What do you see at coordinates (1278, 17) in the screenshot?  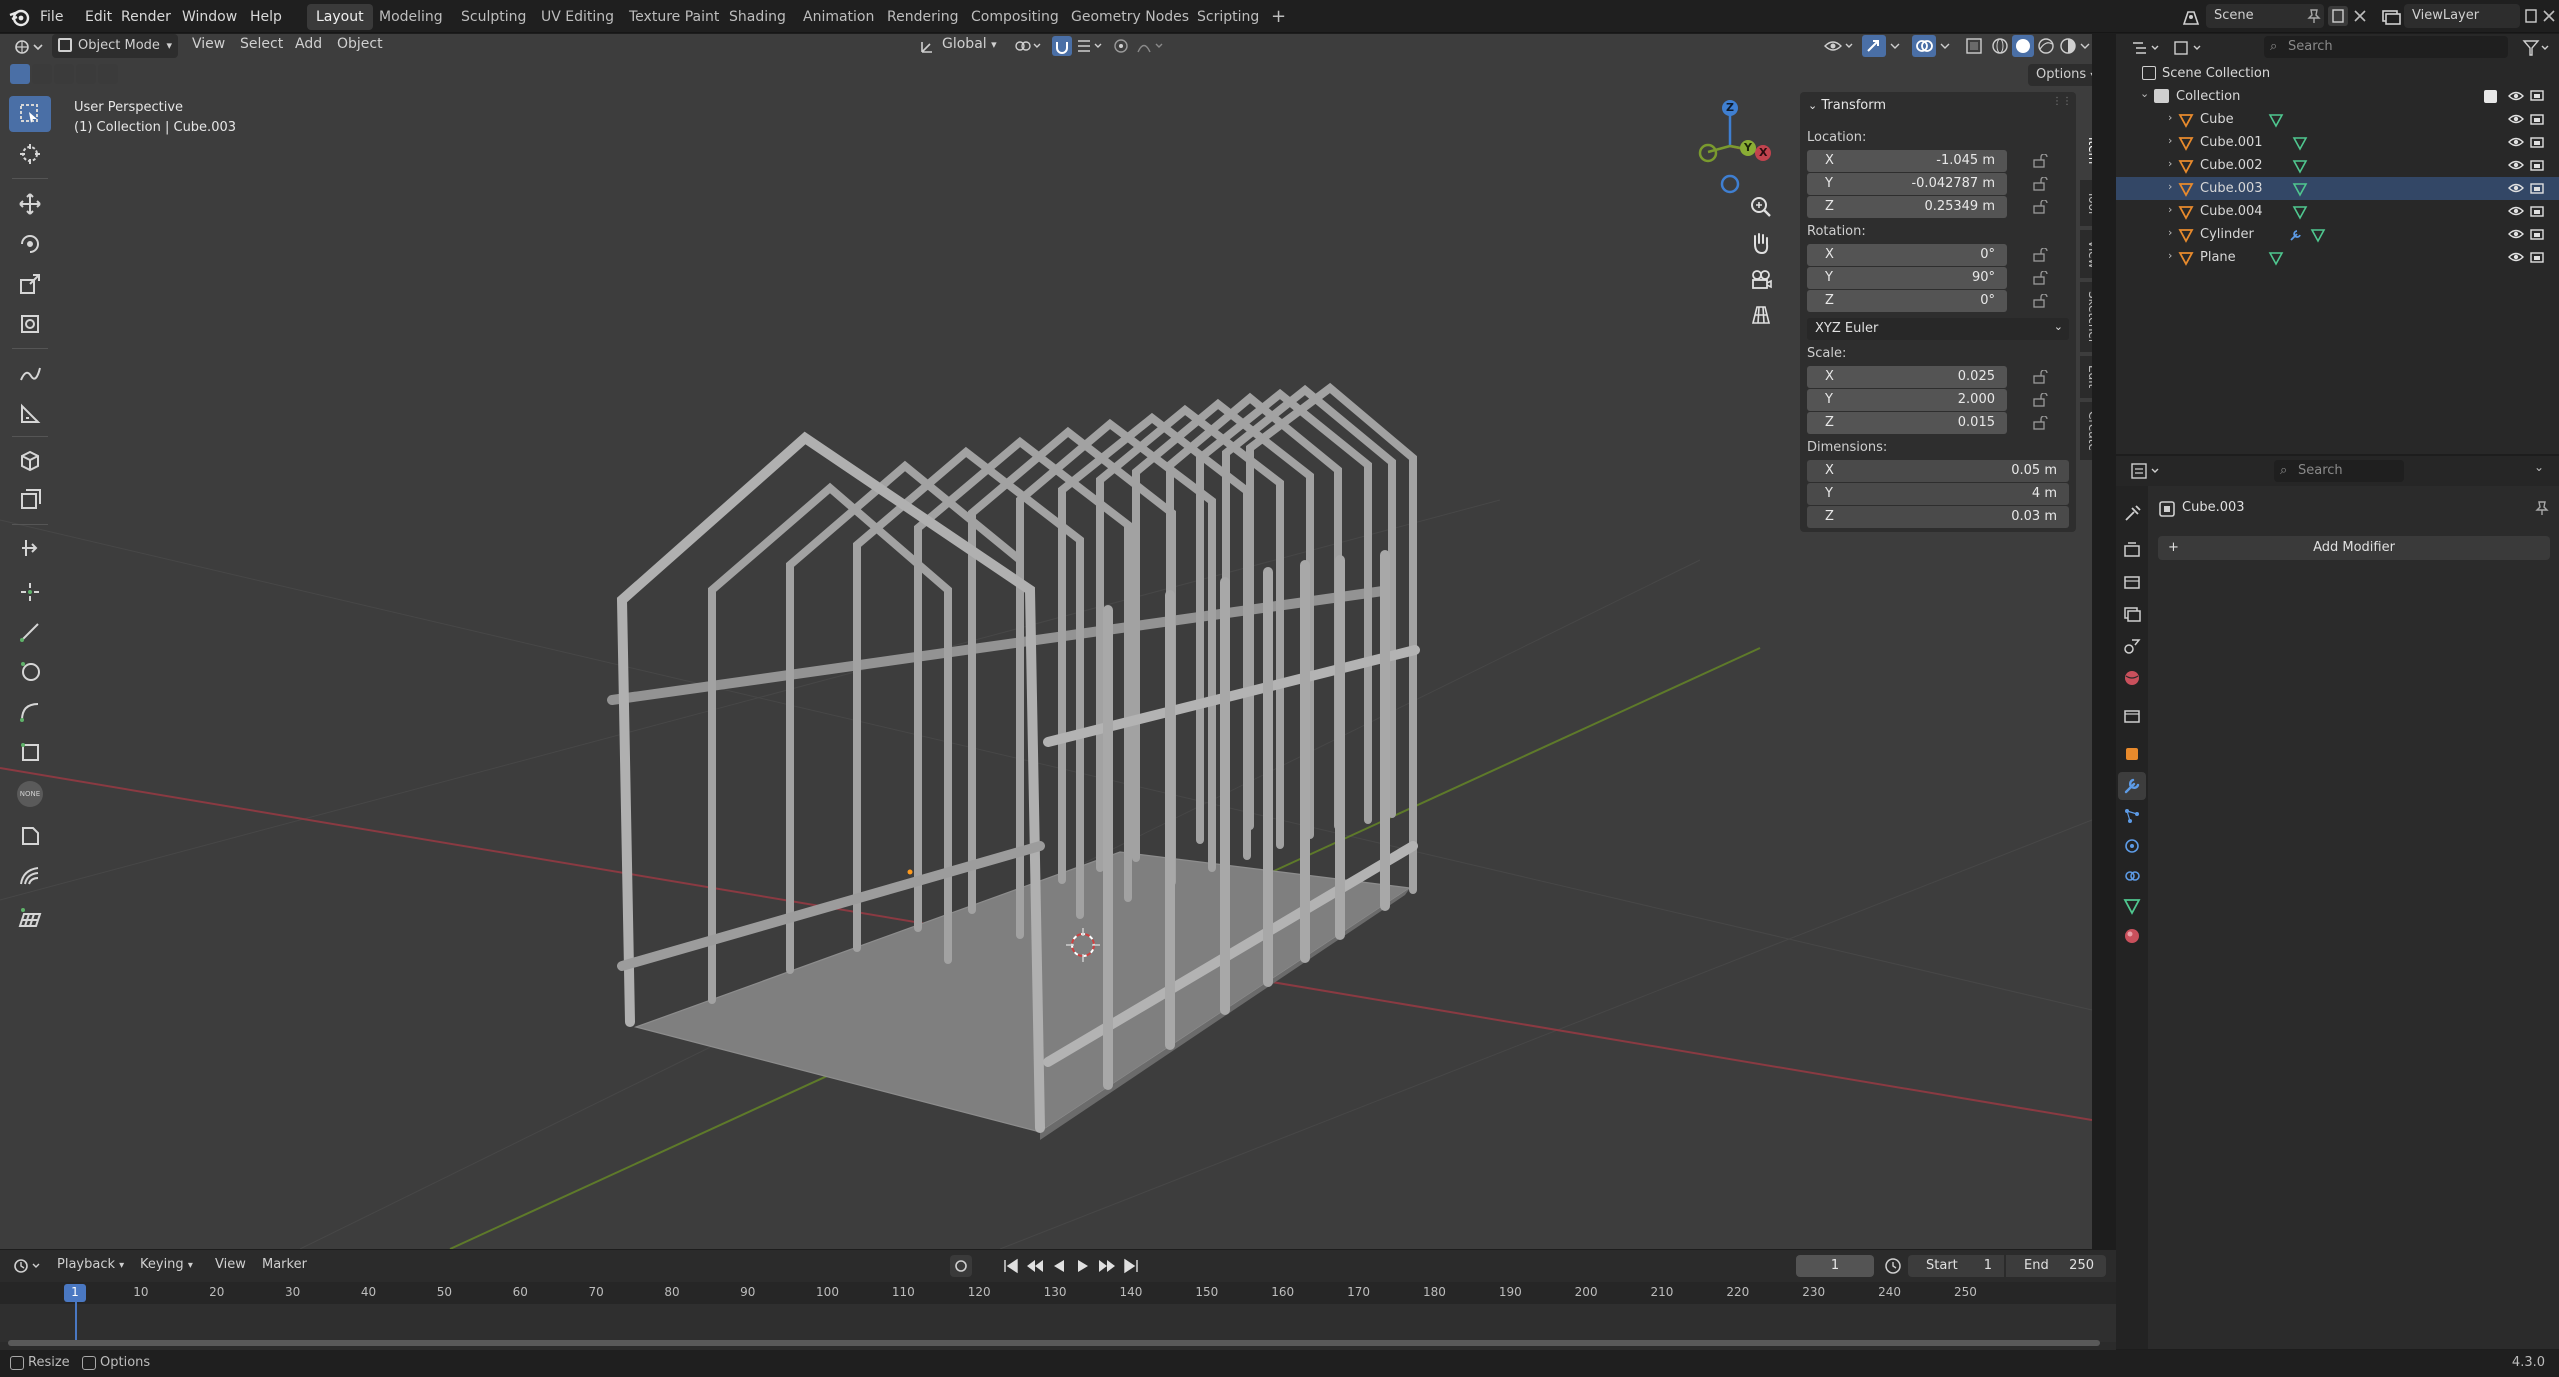 I see `add-workspace-button: +` at bounding box center [1278, 17].